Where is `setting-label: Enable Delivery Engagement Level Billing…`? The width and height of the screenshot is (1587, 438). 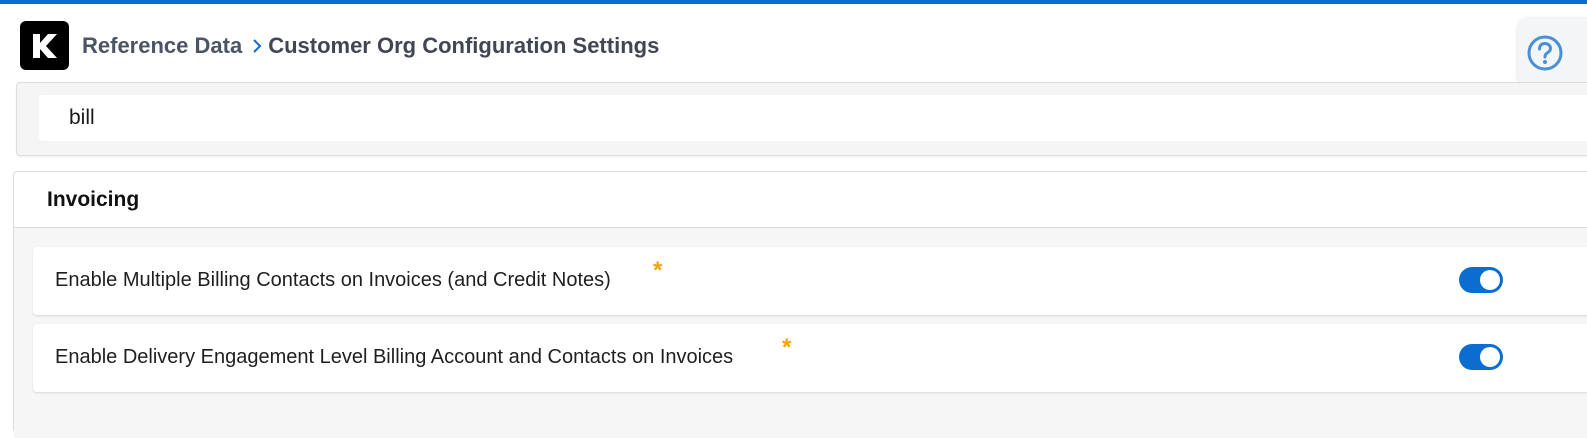
setting-label: Enable Delivery Engagement Level Billing… is located at coordinates (394, 357).